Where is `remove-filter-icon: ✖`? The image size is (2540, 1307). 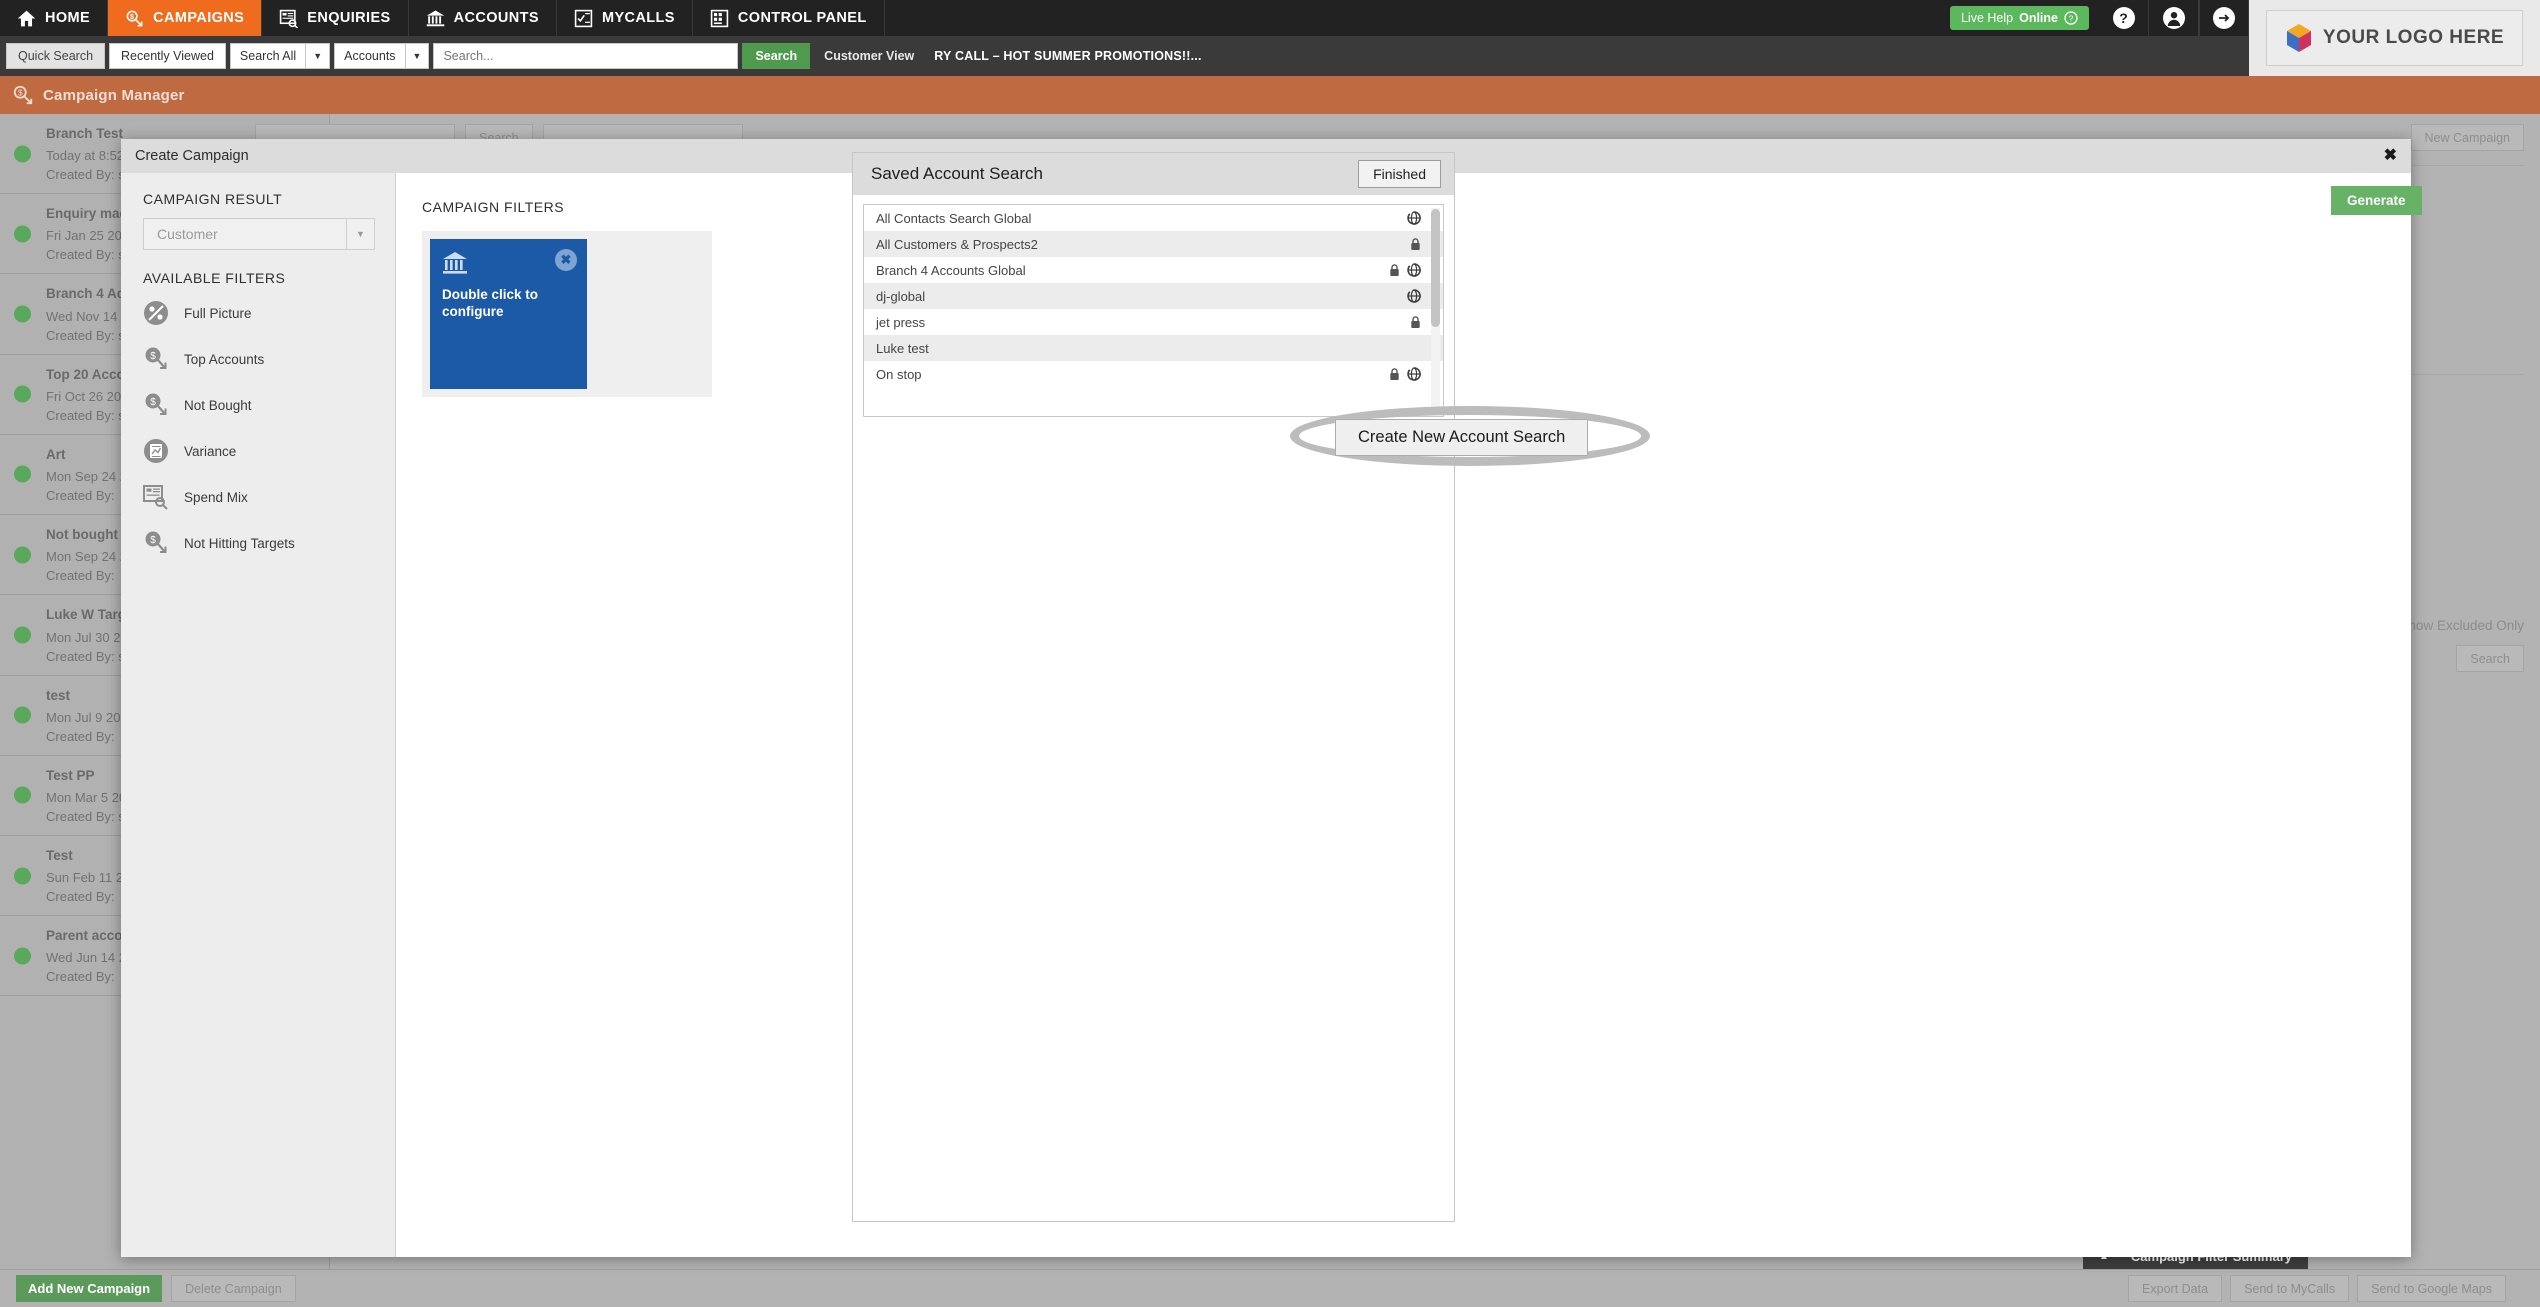
remove-filter-icon: ✖ is located at coordinates (566, 260).